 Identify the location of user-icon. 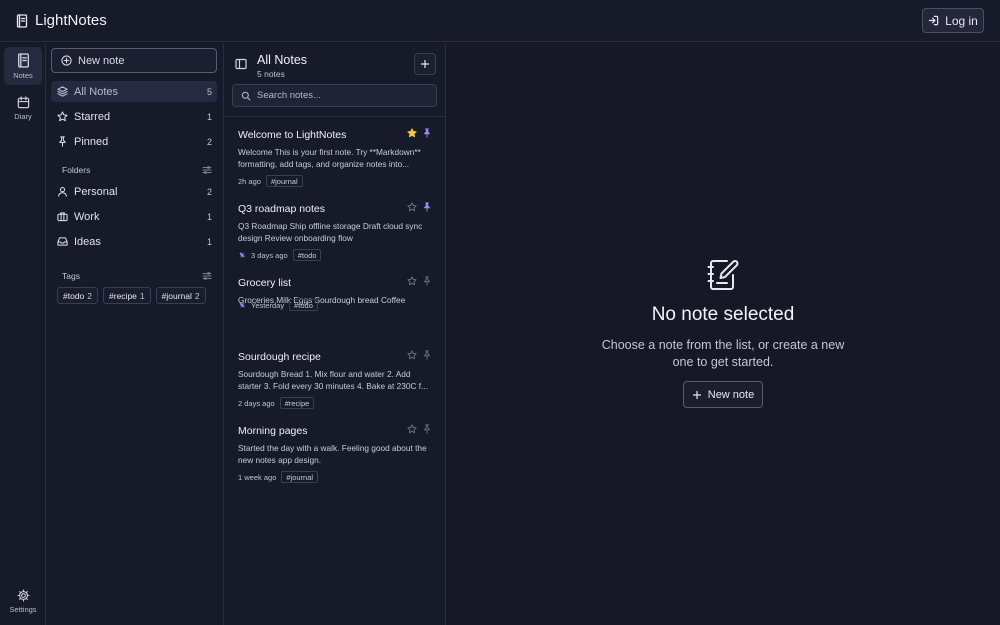
(62, 191).